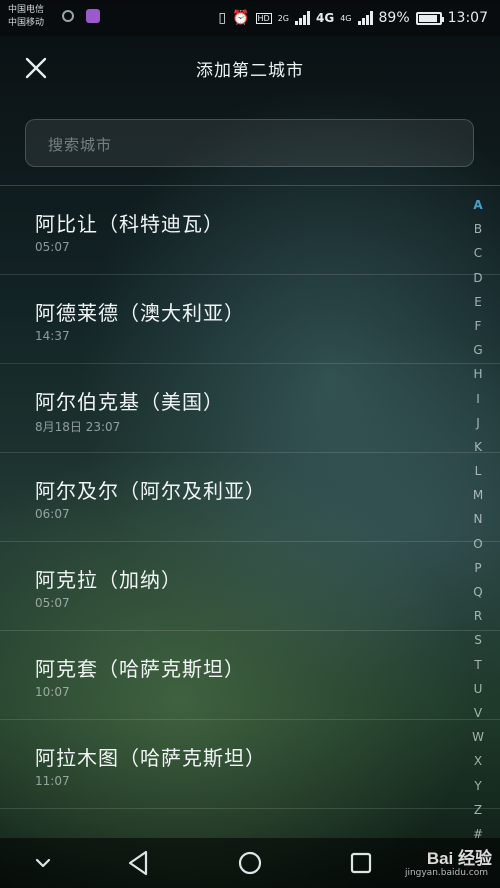 The height and width of the screenshot is (888, 500). What do you see at coordinates (478, 689) in the screenshot?
I see `index-letter: U` at bounding box center [478, 689].